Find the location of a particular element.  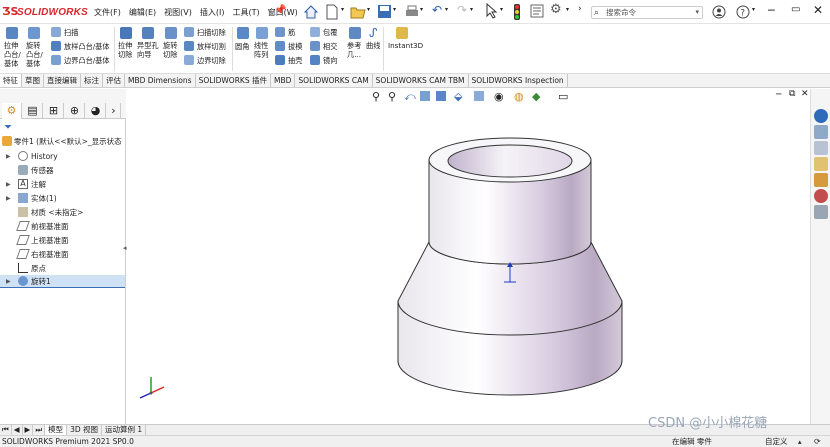

menu-tools: 工具(T) is located at coordinates (245, 12).